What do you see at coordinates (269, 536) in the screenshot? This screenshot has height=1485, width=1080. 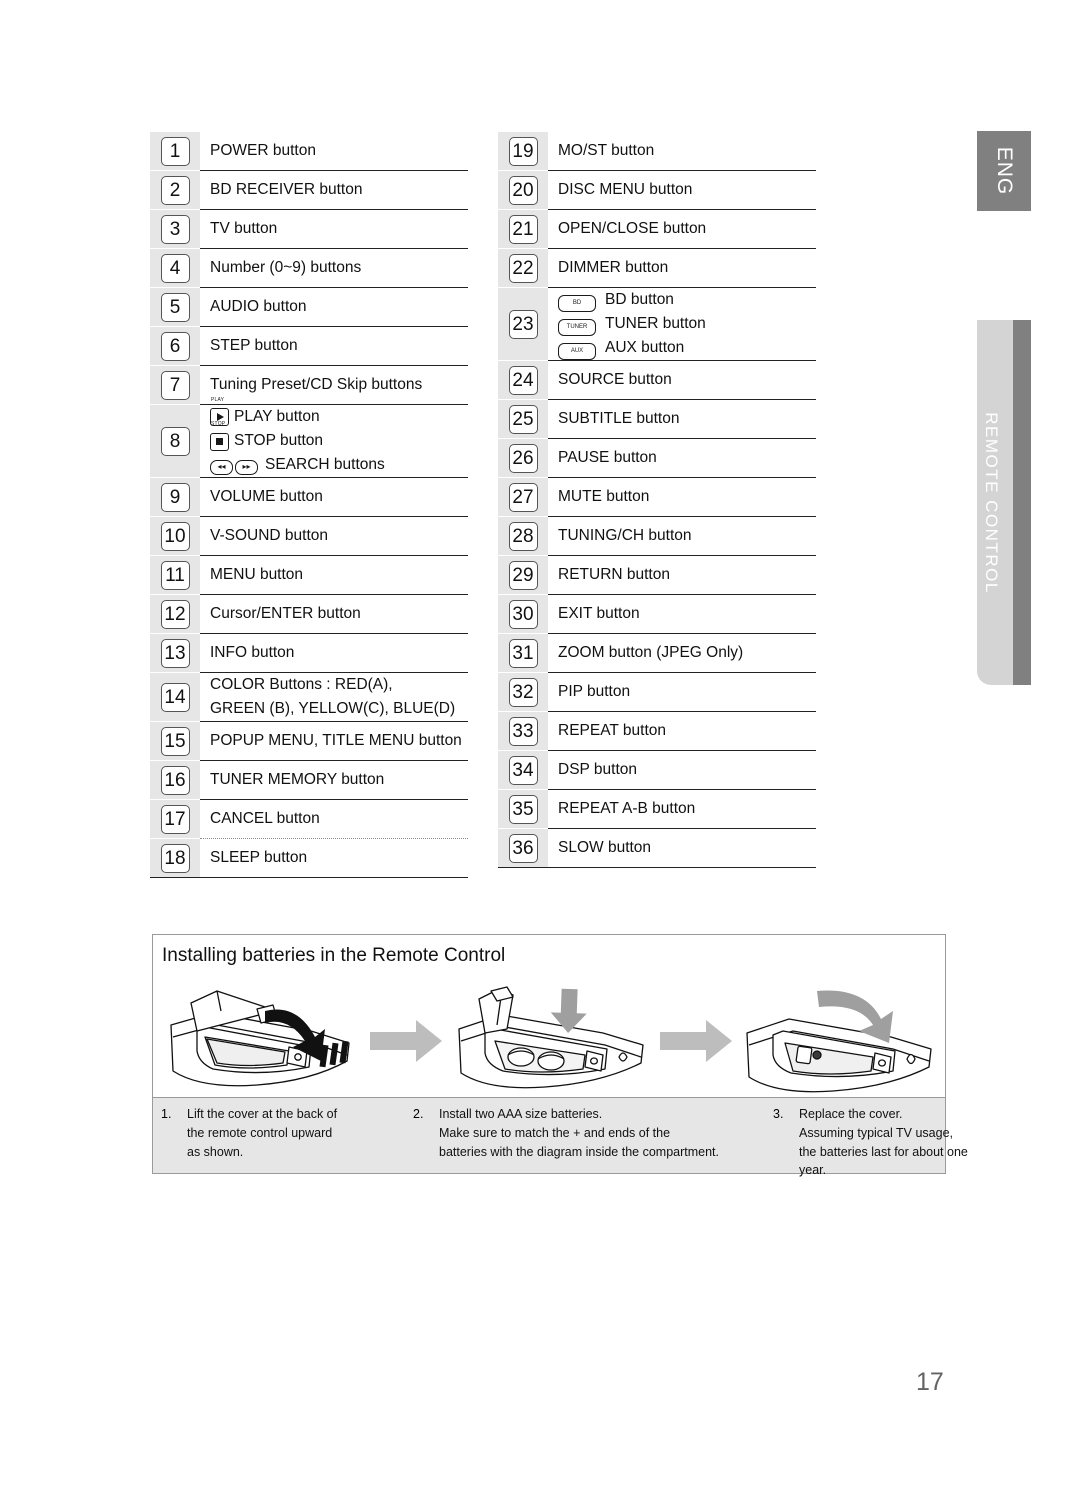 I see `row-label: V-SOUND button` at bounding box center [269, 536].